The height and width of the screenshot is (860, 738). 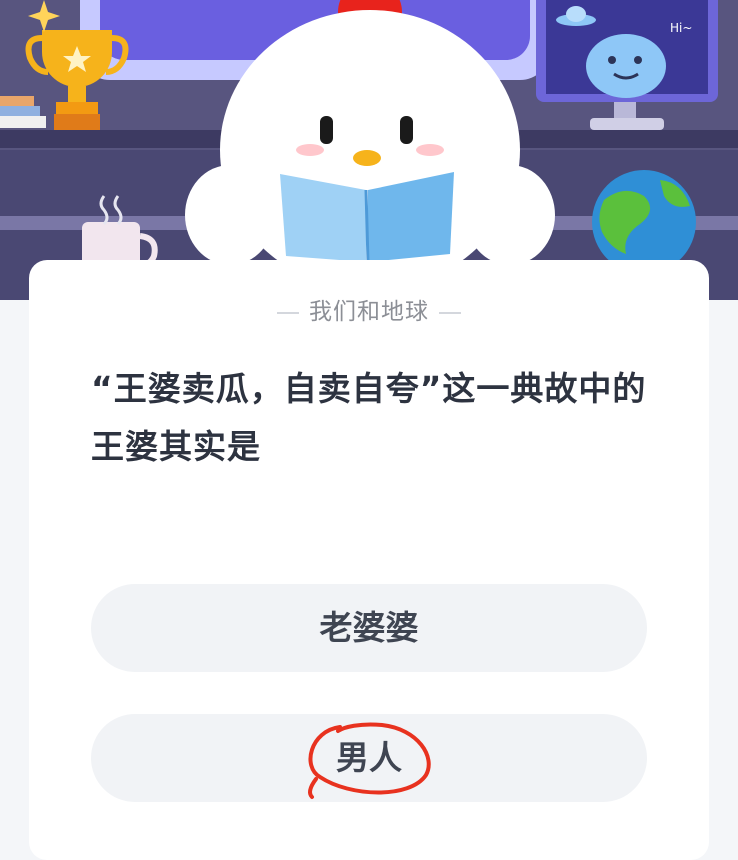 What do you see at coordinates (450, 312) in the screenshot?
I see `divider-right` at bounding box center [450, 312].